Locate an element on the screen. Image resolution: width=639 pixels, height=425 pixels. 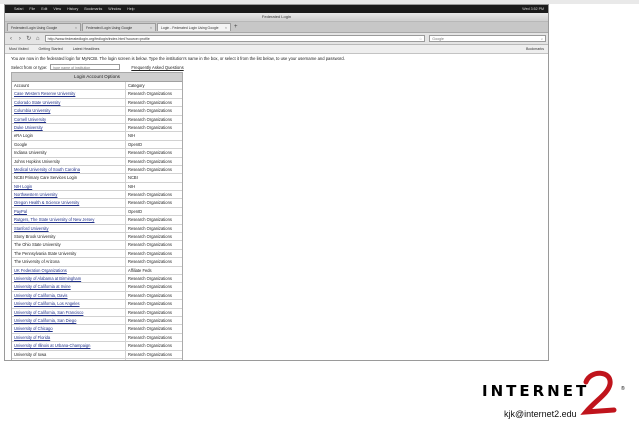
reload-icon: ↻ is located at coordinates (29, 39).